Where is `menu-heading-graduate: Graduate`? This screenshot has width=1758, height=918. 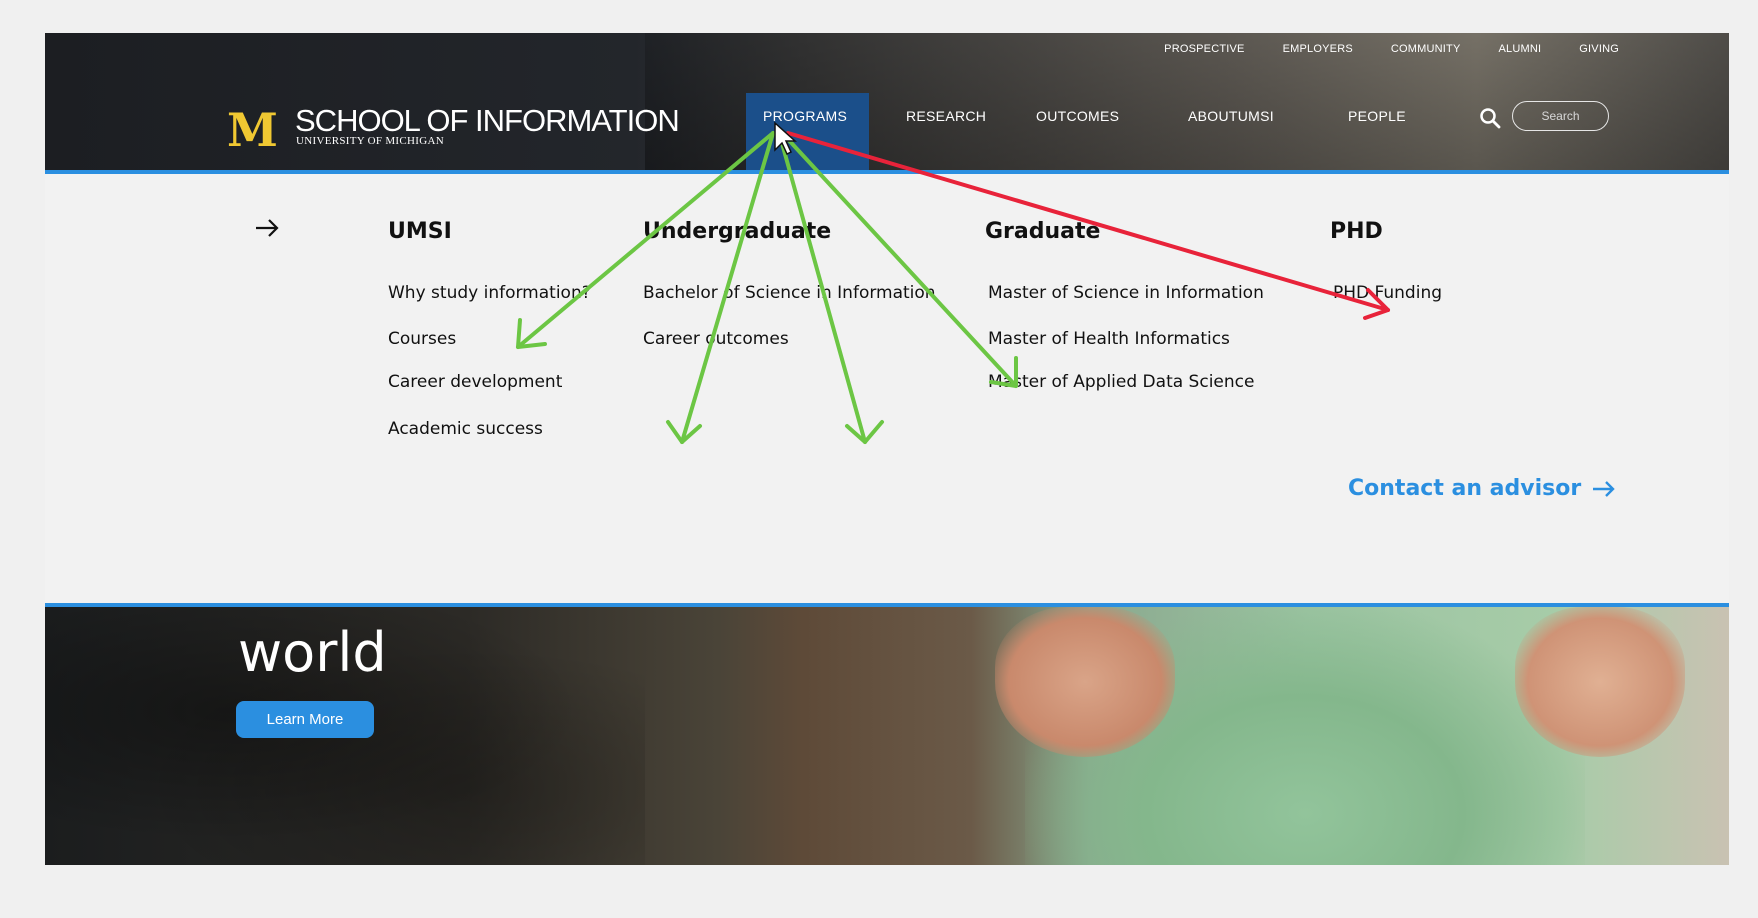 menu-heading-graduate: Graduate is located at coordinates (1042, 231).